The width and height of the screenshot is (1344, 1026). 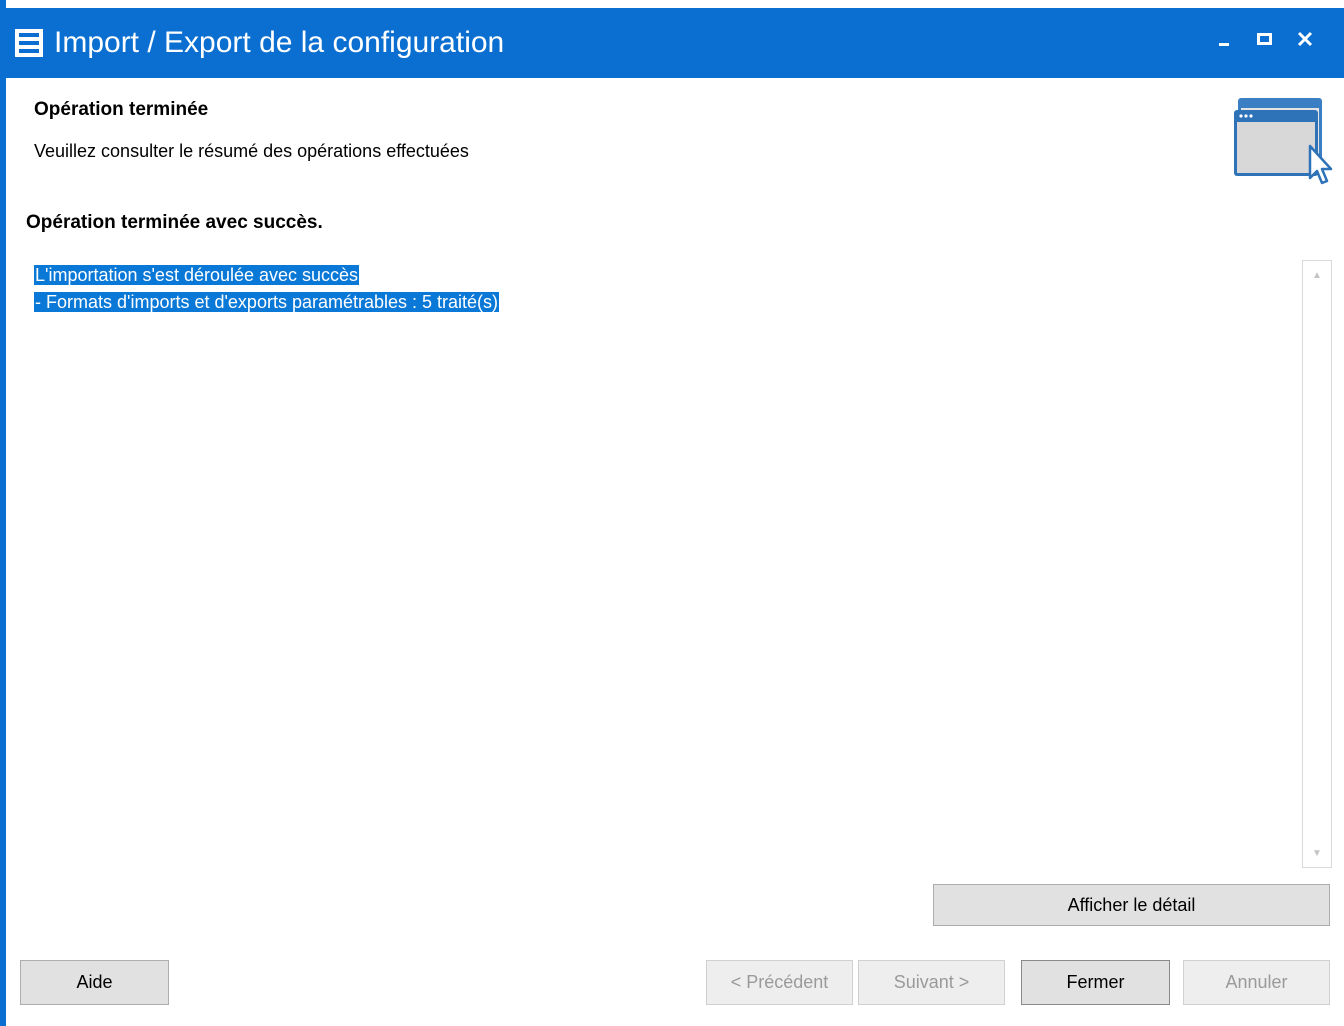 What do you see at coordinates (1317, 853) in the screenshot?
I see `scroll-down-arrow-icon: ▼` at bounding box center [1317, 853].